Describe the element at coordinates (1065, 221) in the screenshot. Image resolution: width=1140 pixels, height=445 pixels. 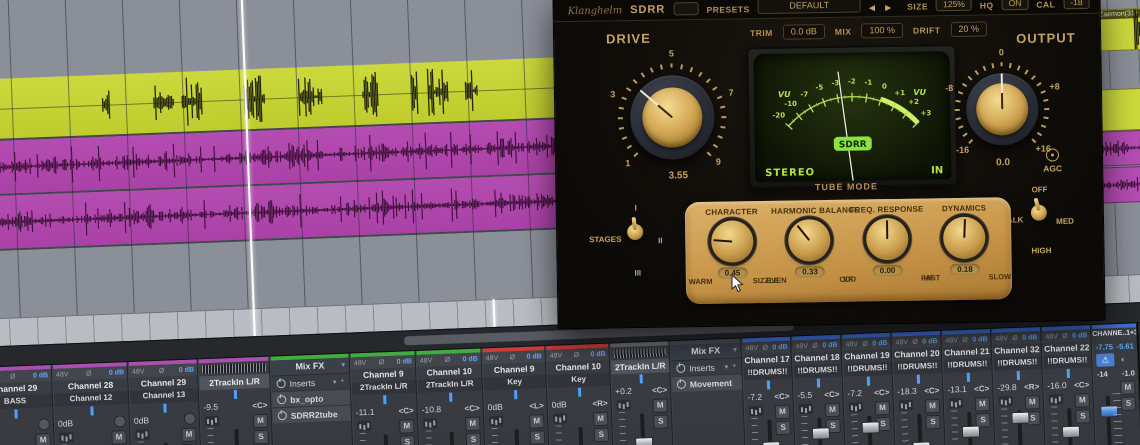
I see `xtalk-option-med: MED` at that location.